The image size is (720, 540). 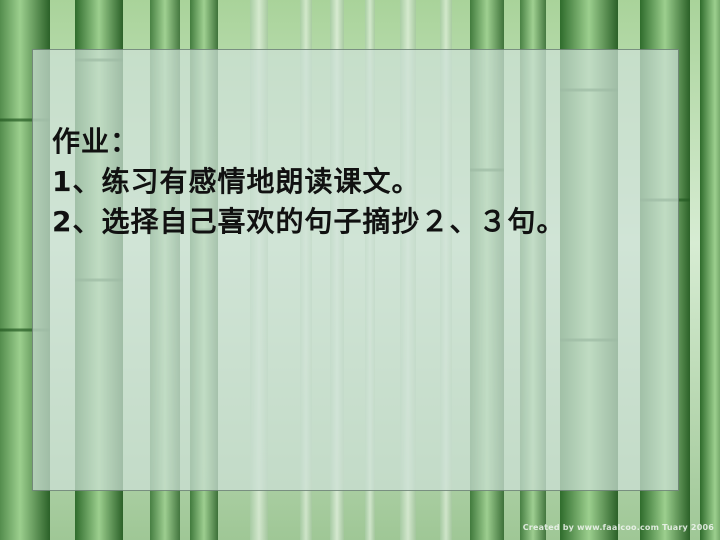 What do you see at coordinates (309, 221) in the screenshot?
I see `homework-item-2: 2、选择自己喜欢的句子摘抄２、３句。` at bounding box center [309, 221].